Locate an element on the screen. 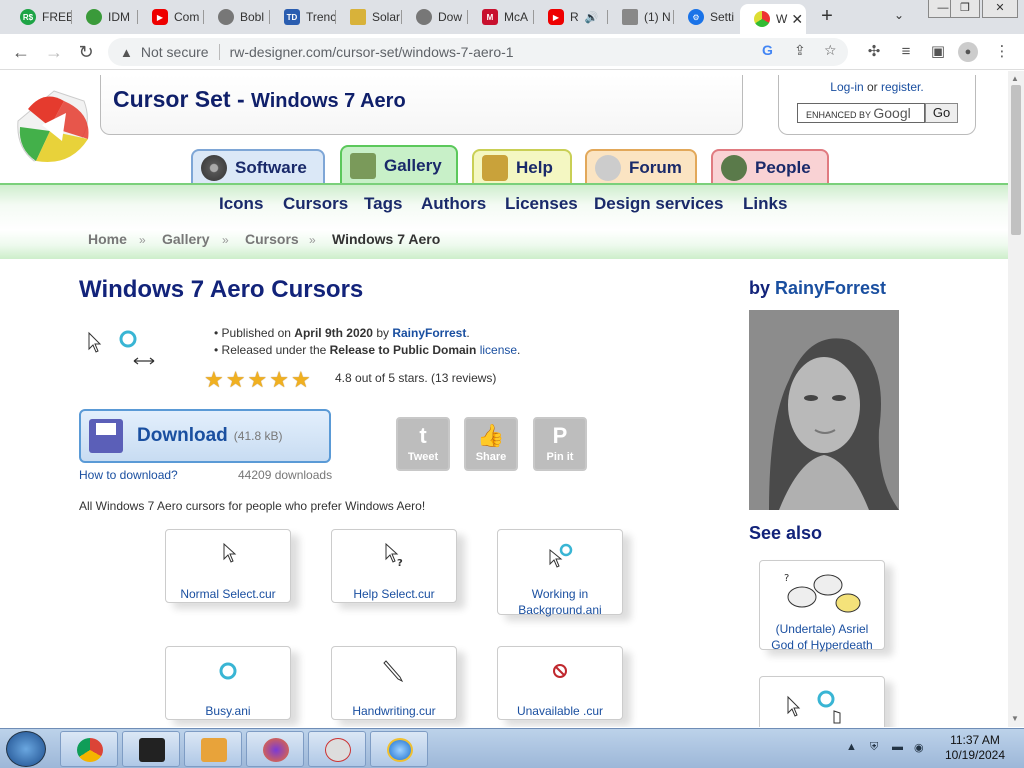  browser-tab: TD Trenc is located at coordinates (303, 17).